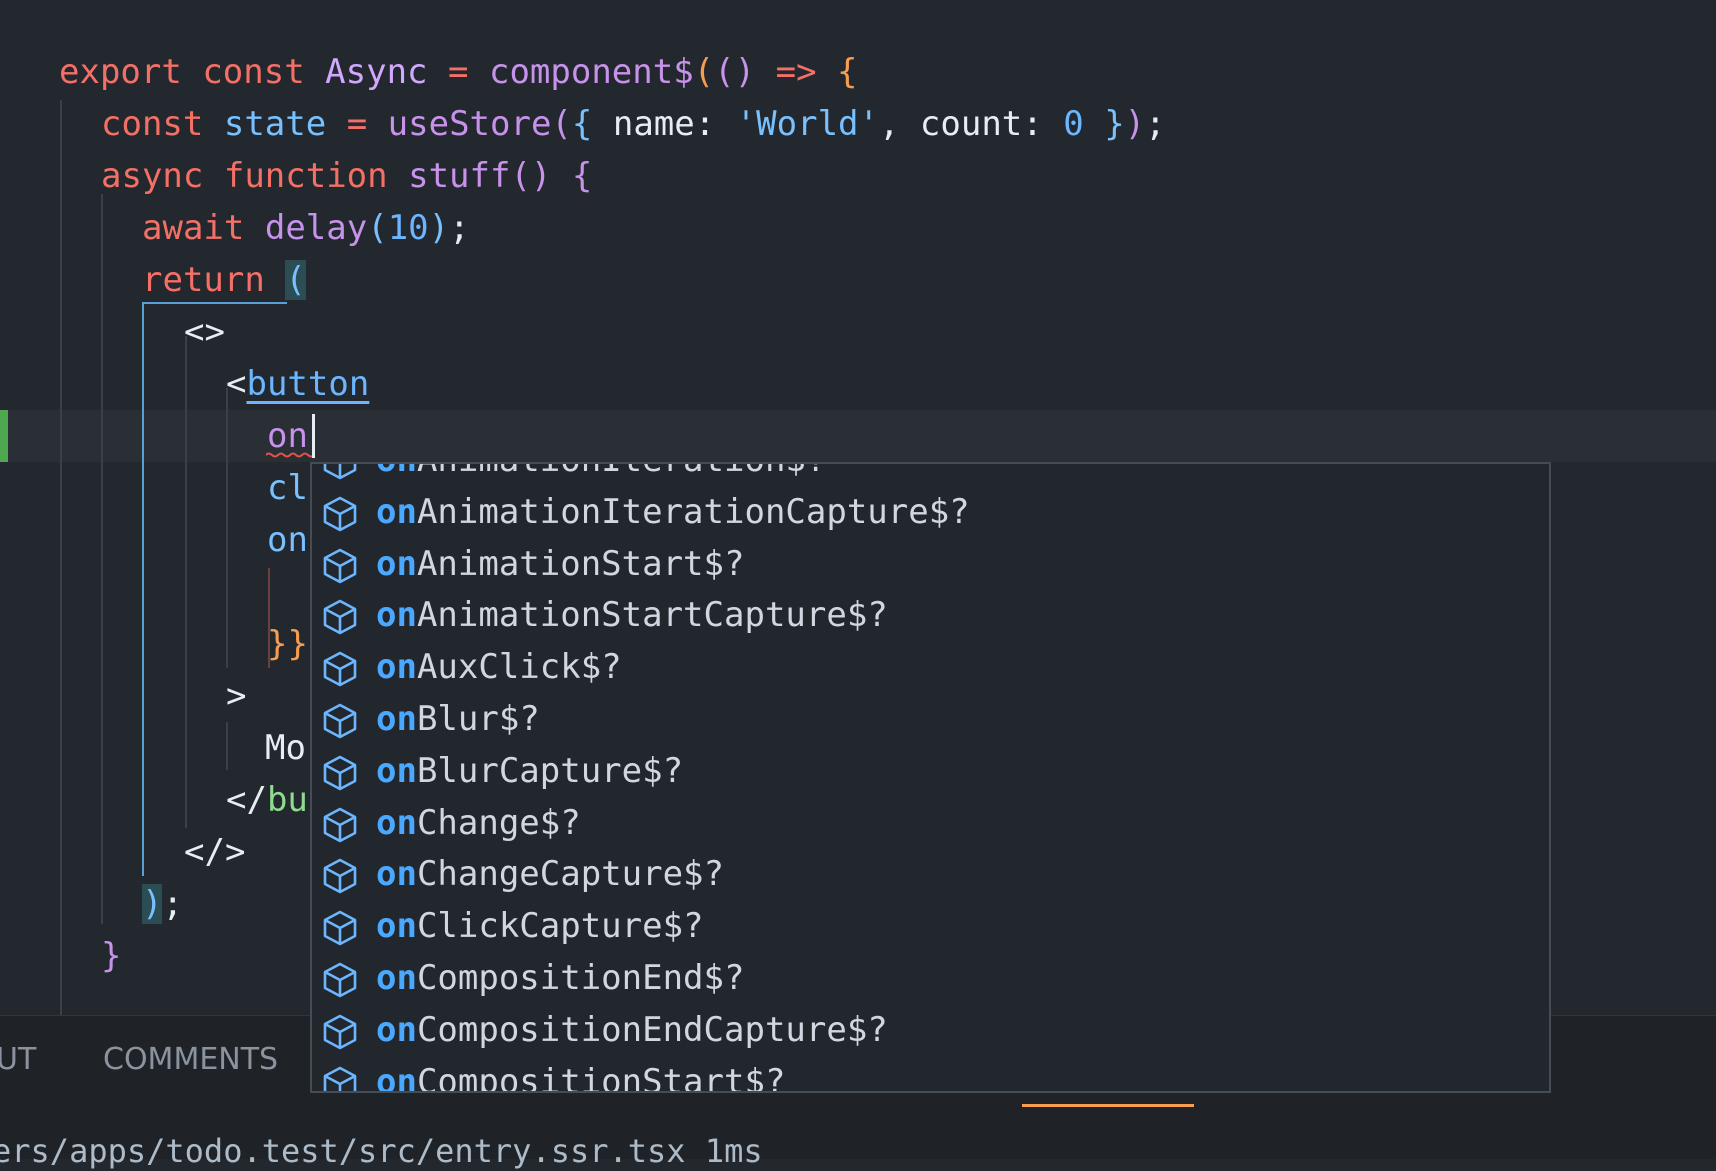 This screenshot has width=1716, height=1171. What do you see at coordinates (621, 472) in the screenshot?
I see `suggest-item-rest: AnimationIteration$?` at bounding box center [621, 472].